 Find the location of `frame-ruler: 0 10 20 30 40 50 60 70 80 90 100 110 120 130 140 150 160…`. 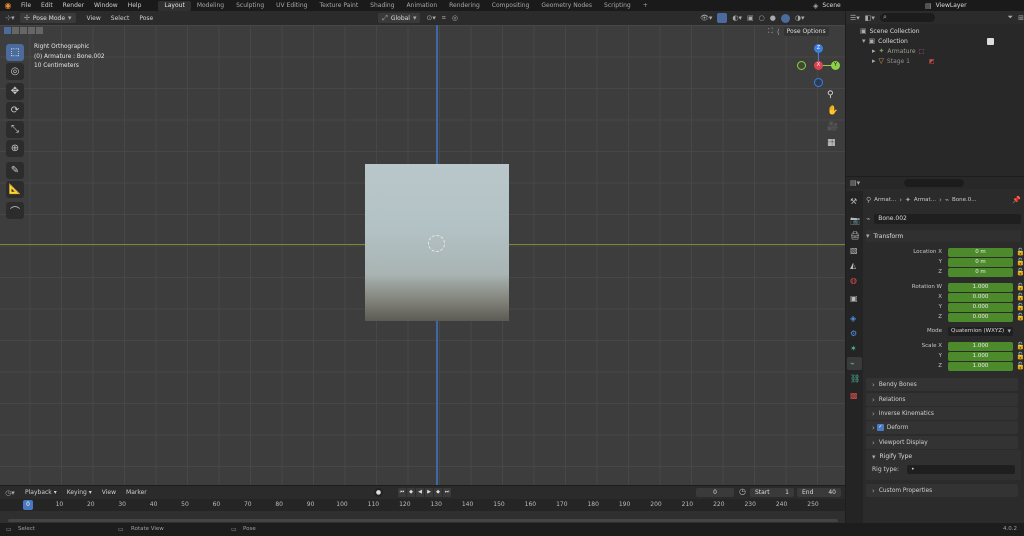

frame-ruler: 0 10 20 30 40 50 60 70 80 90 100 110 120 130 140 150 160… is located at coordinates (422, 505).